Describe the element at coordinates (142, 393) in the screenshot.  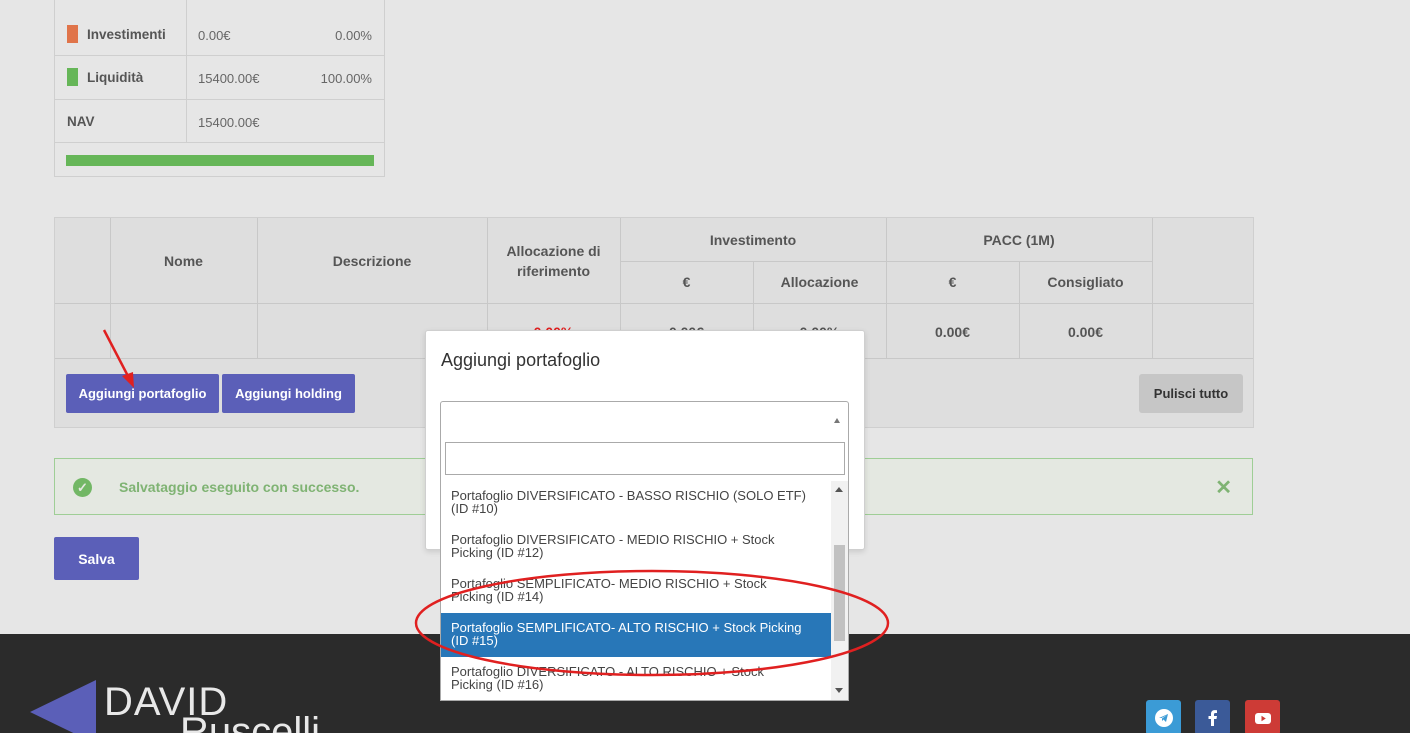
I see `add-portfolio-button: Aggiungi portafoglio` at that location.